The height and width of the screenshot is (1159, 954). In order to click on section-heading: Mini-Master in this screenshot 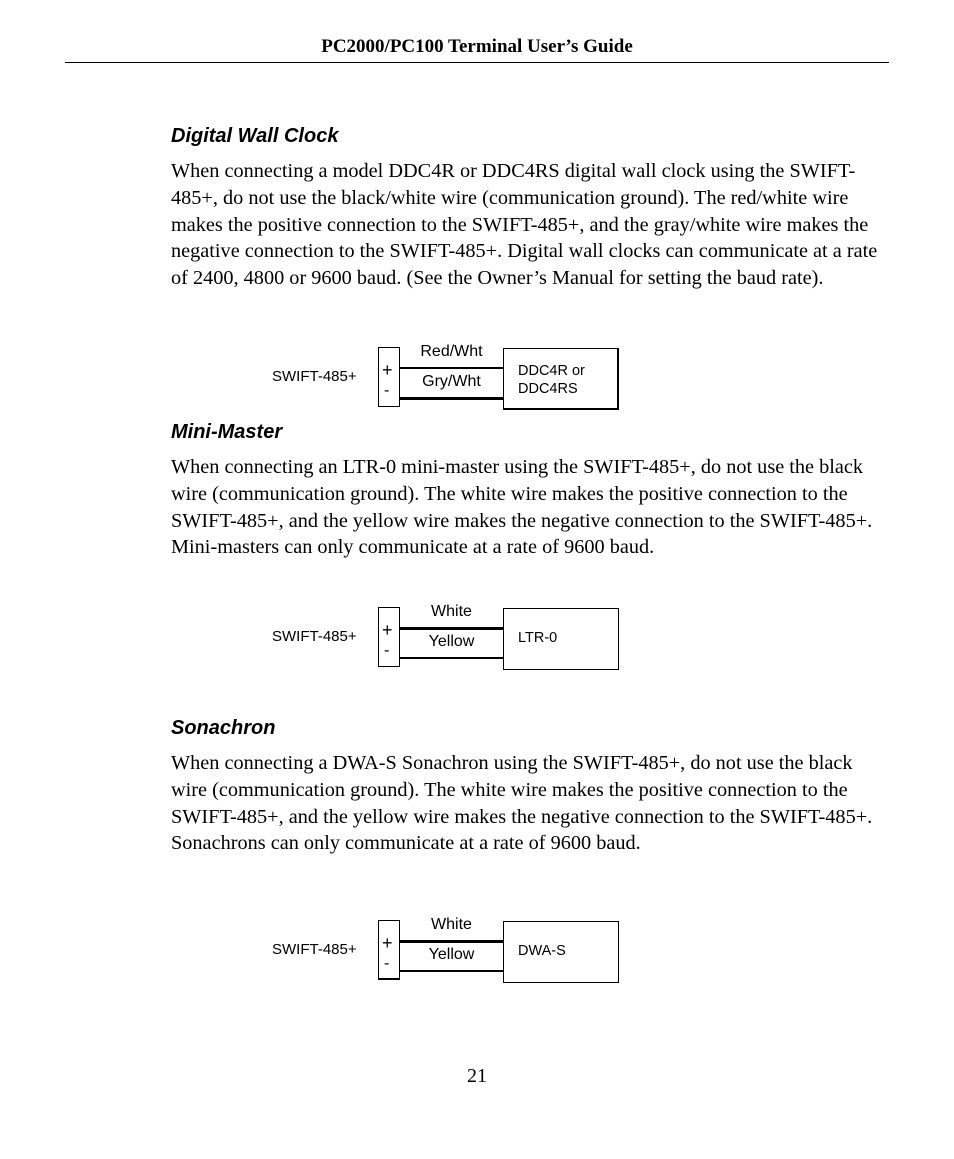, I will do `click(227, 432)`.